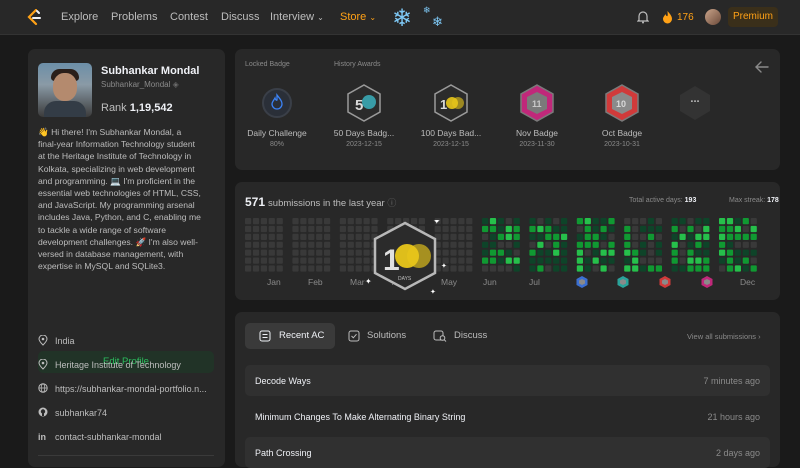  I want to click on avatar, so click(713, 17).